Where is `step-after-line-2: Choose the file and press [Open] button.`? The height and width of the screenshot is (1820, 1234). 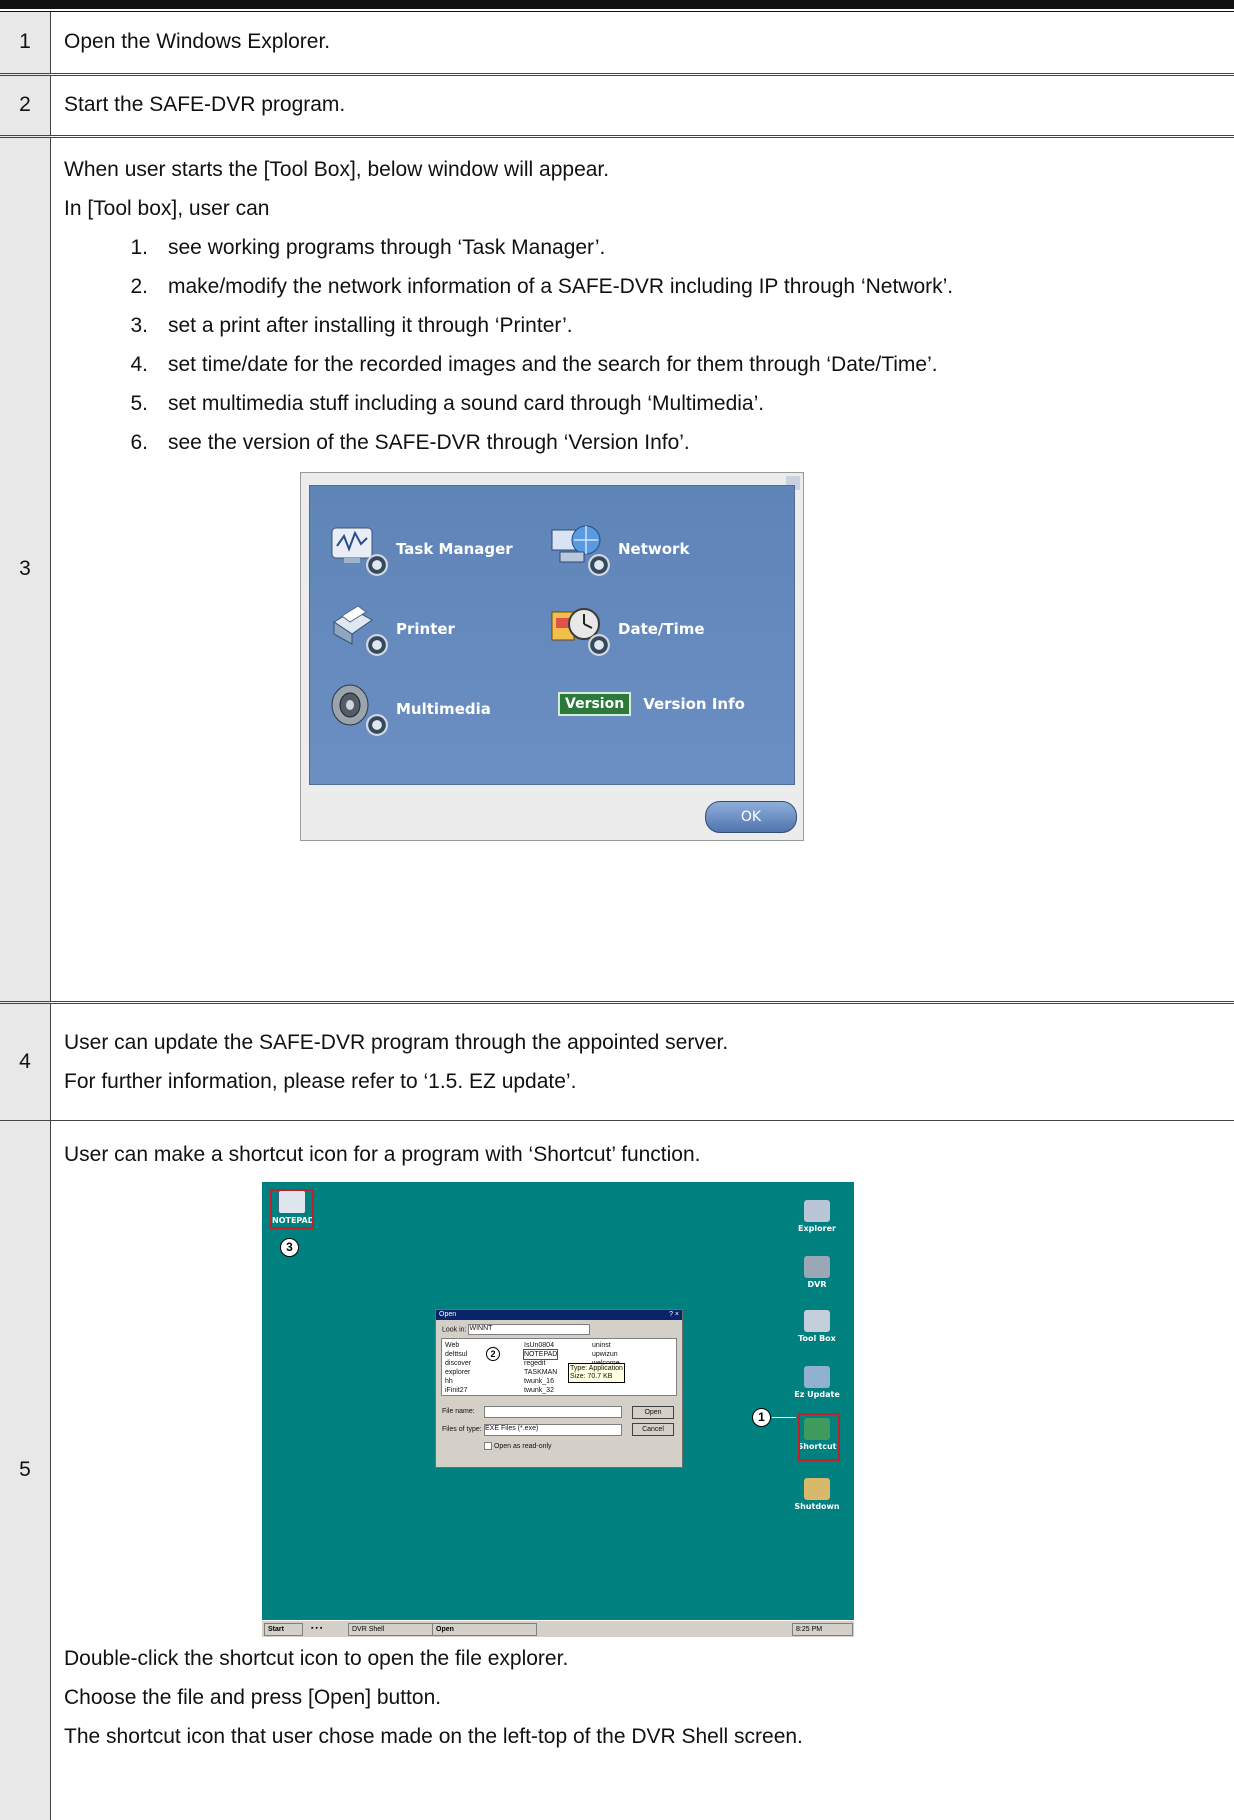
step-after-line-2: Choose the file and press [Open] button. is located at coordinates (253, 1697).